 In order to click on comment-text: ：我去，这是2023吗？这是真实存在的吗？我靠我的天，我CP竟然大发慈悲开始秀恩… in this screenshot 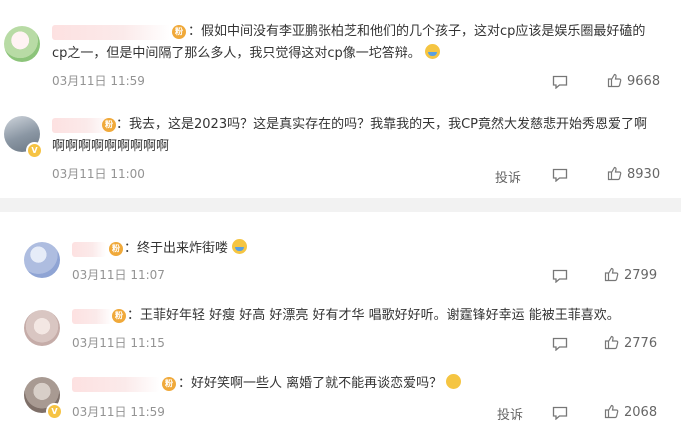, I will do `click(382, 124)`.